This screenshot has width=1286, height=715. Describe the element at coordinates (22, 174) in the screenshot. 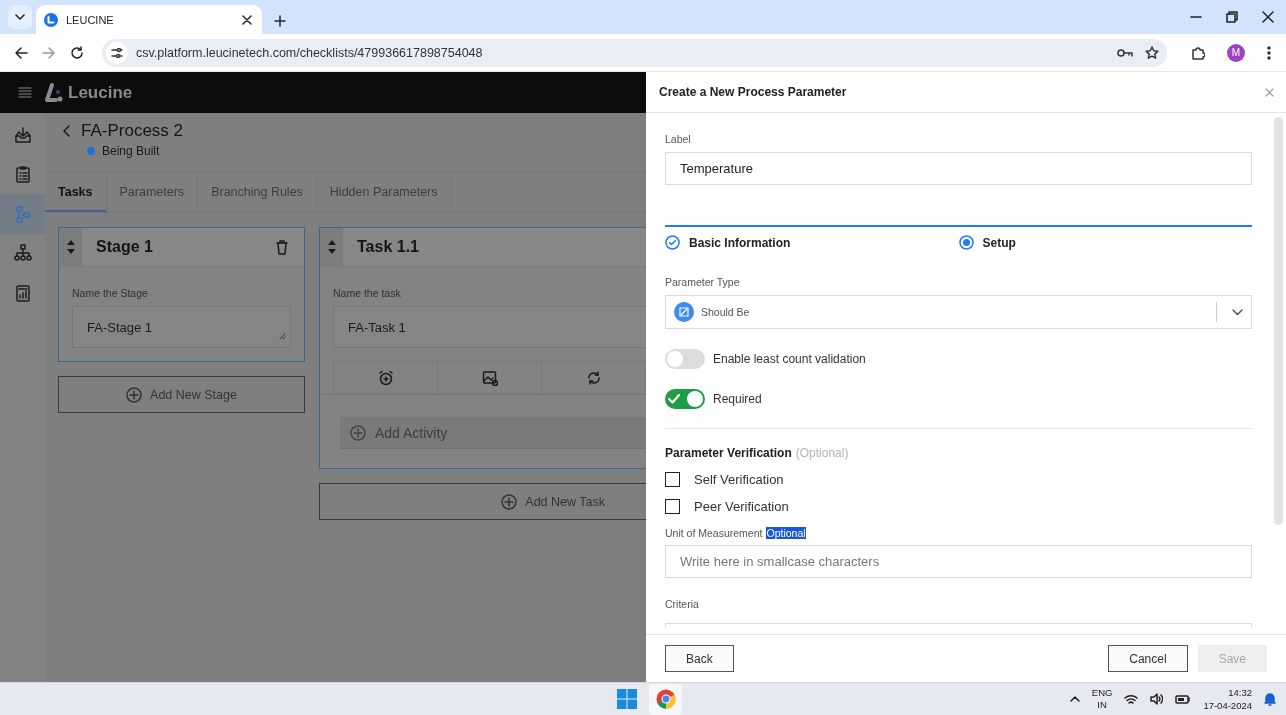

I see `clipboard-icon` at that location.